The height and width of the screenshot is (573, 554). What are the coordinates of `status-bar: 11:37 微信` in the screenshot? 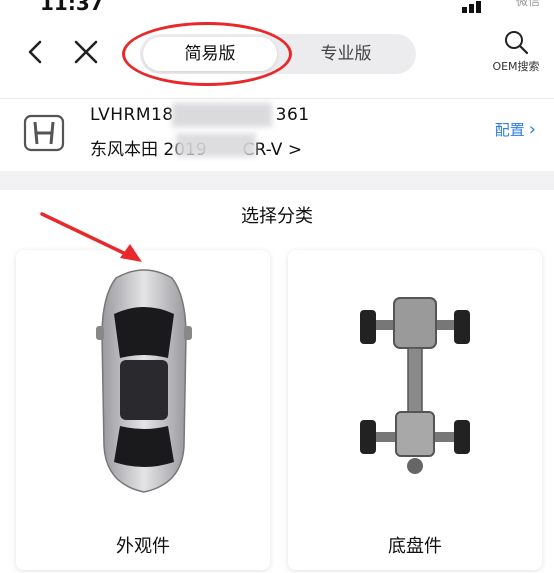 It's located at (277, 7).